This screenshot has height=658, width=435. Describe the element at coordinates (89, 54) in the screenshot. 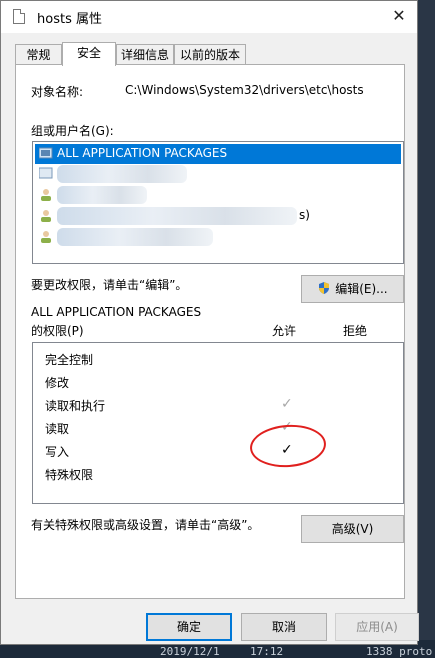

I see `tab-security: 安全` at that location.